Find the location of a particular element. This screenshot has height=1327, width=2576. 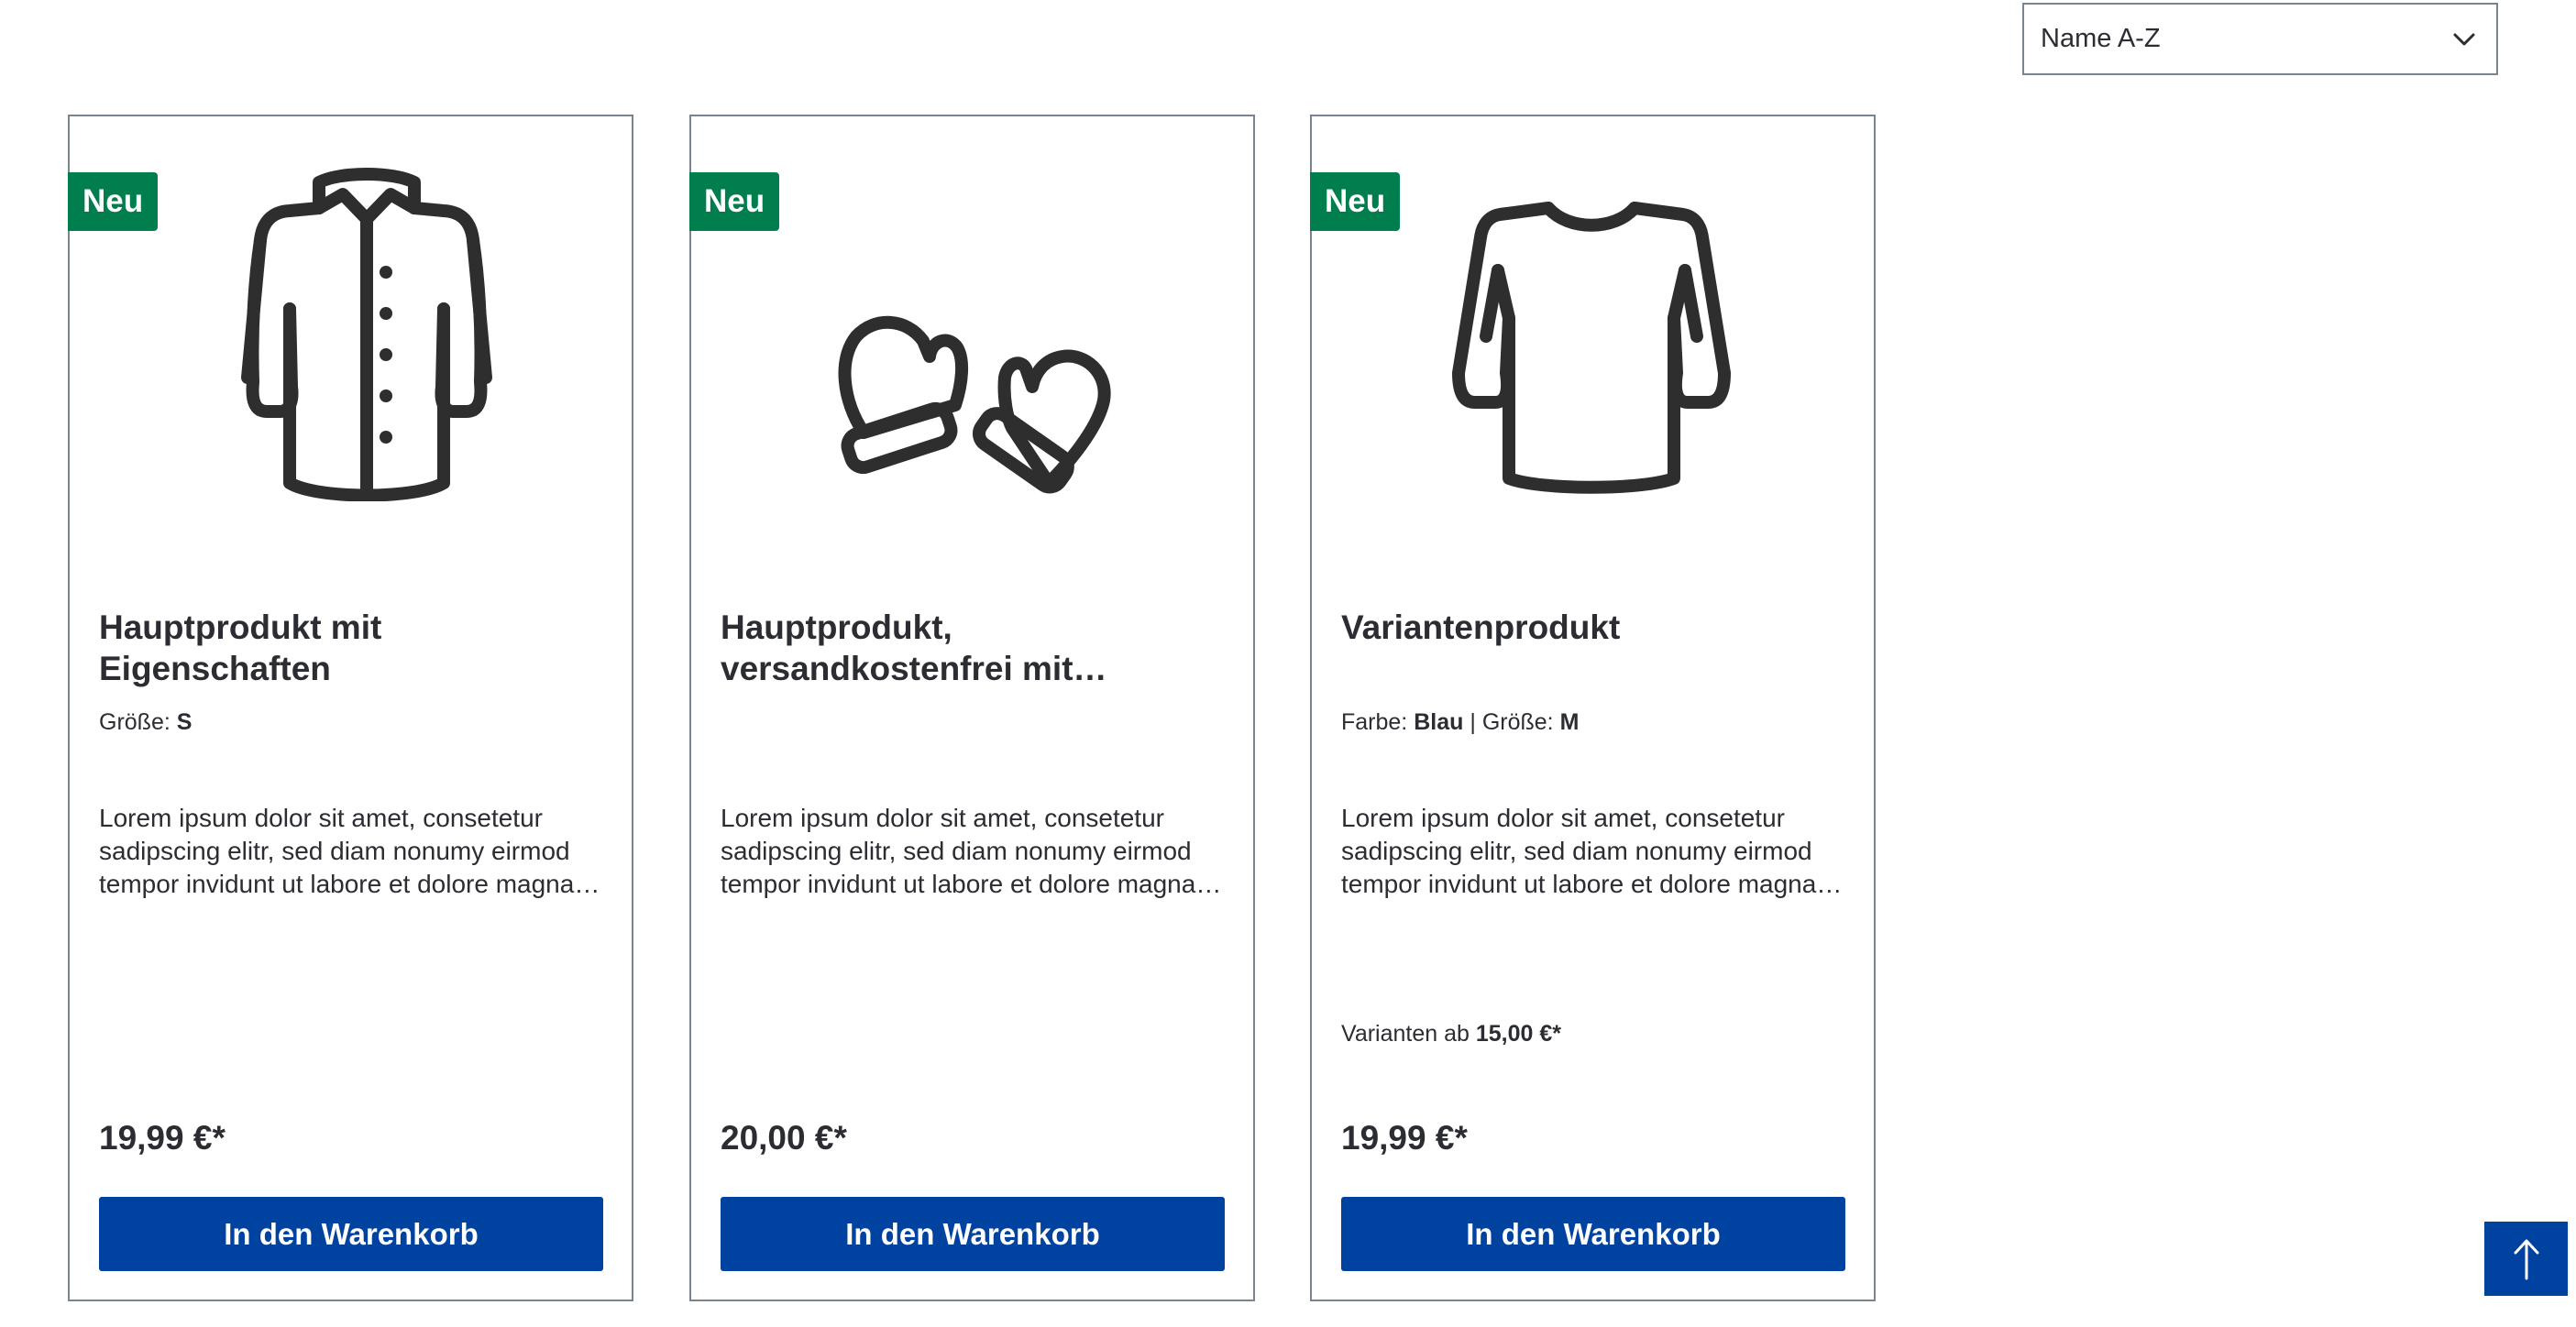

mittens-icon is located at coordinates (975, 404).